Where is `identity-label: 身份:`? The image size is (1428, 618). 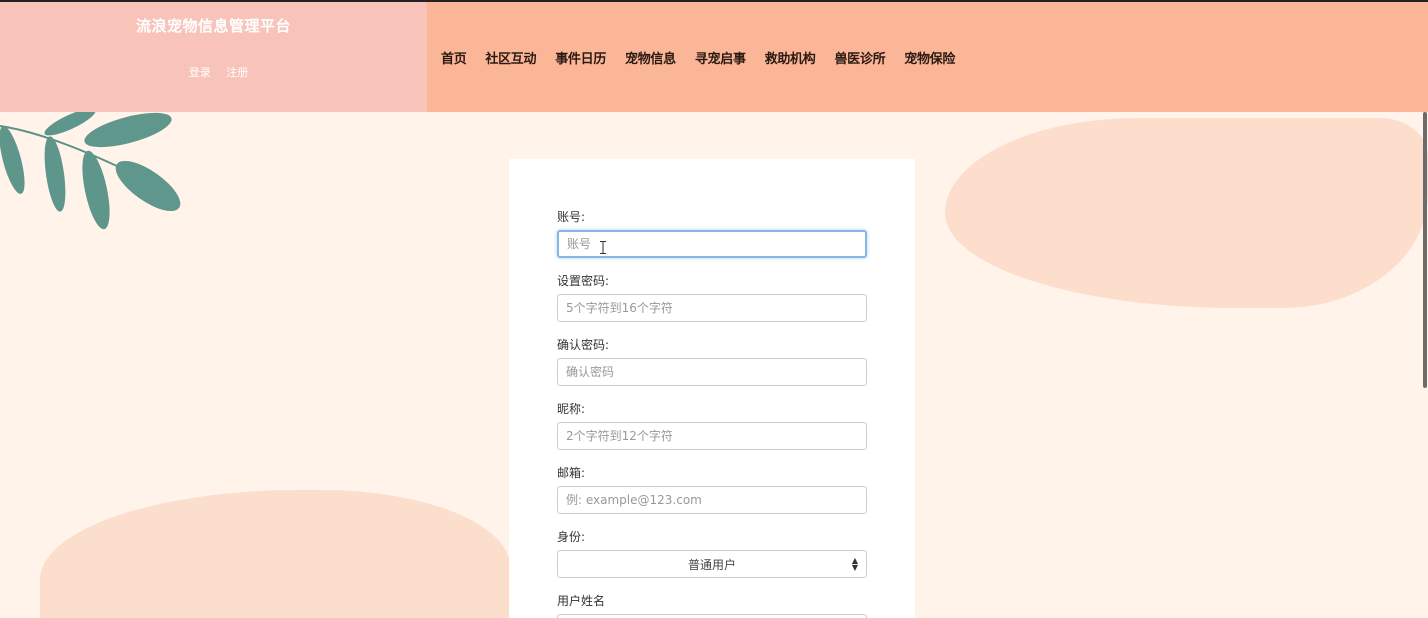
identity-label: 身份: is located at coordinates (571, 537).